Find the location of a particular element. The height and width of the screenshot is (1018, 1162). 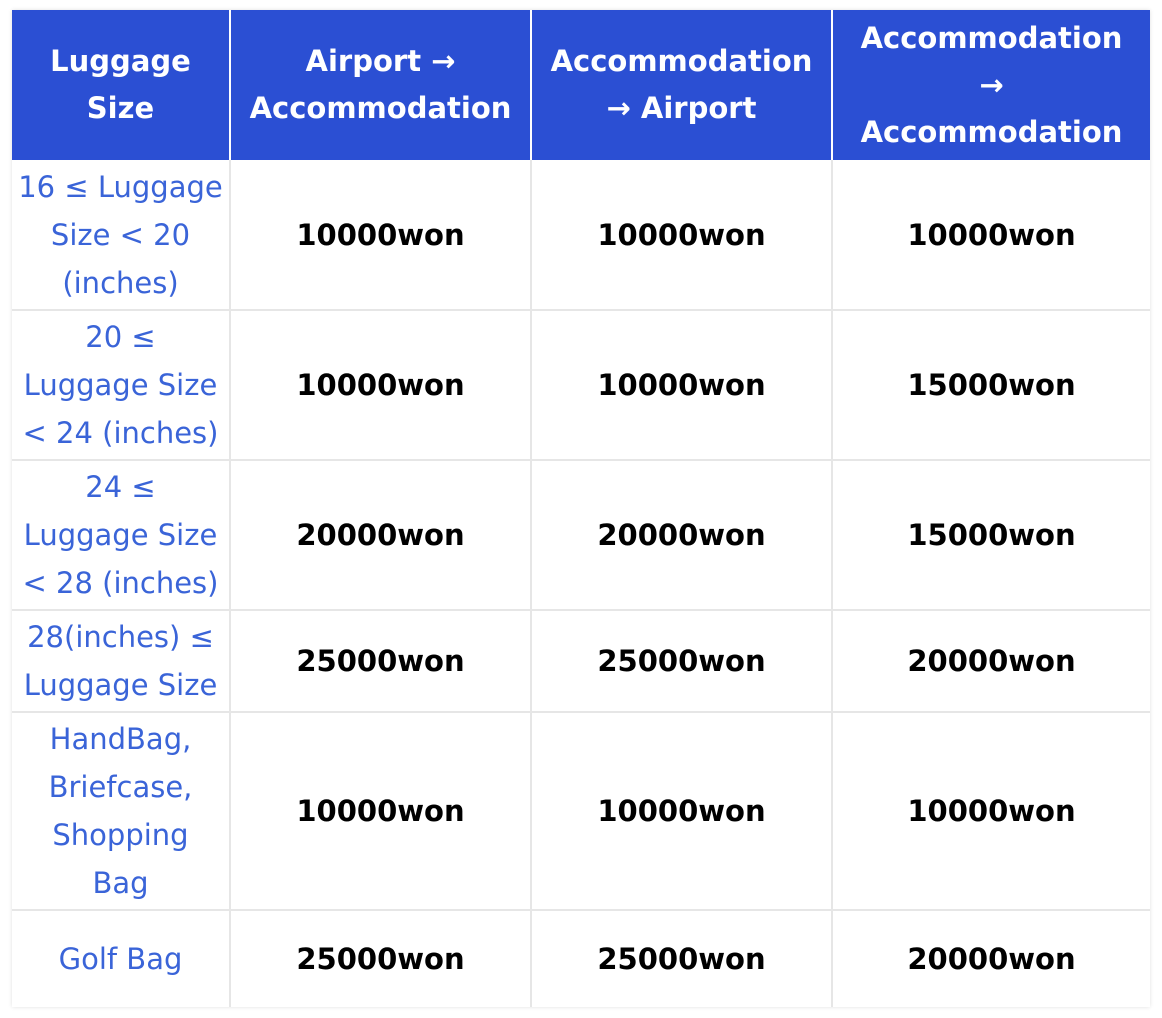

header-accommodation-to-airport: Accommodation → Airport is located at coordinates (682, 85).